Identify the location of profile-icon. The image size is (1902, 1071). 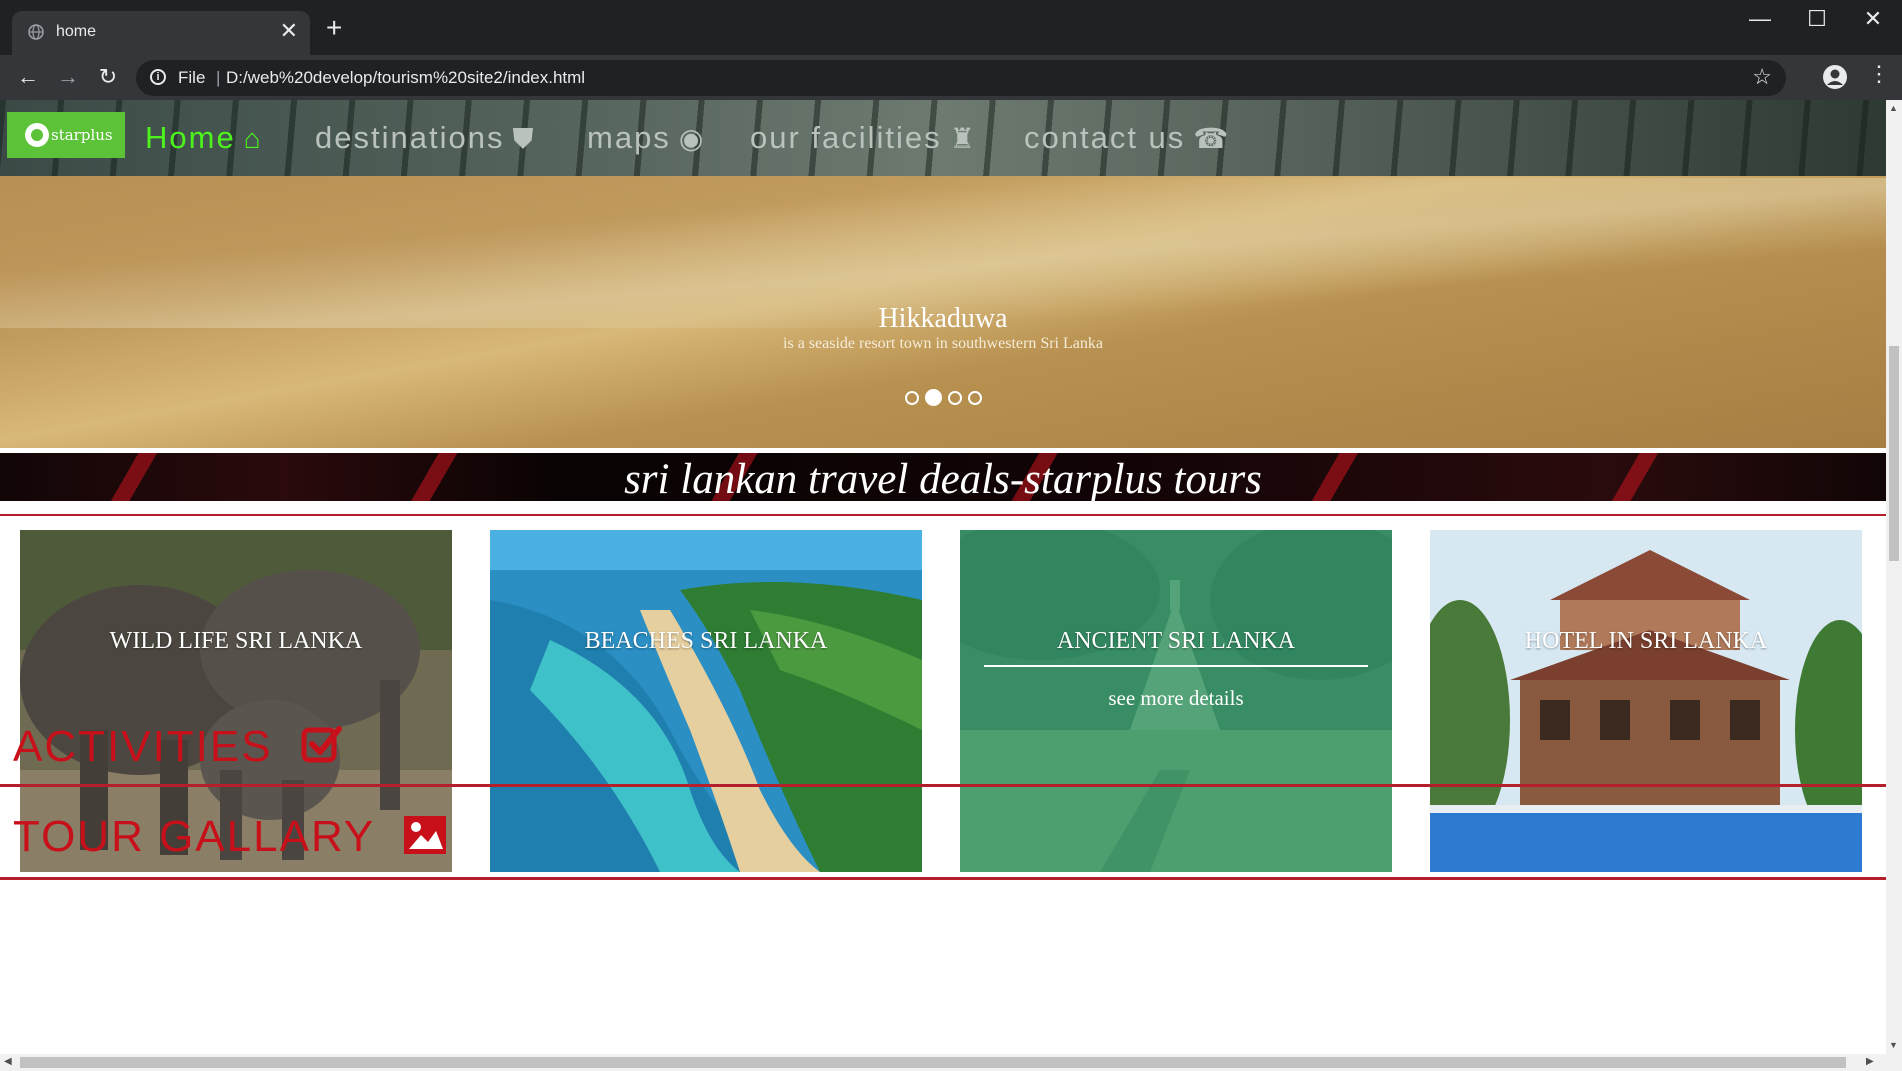
(1835, 77).